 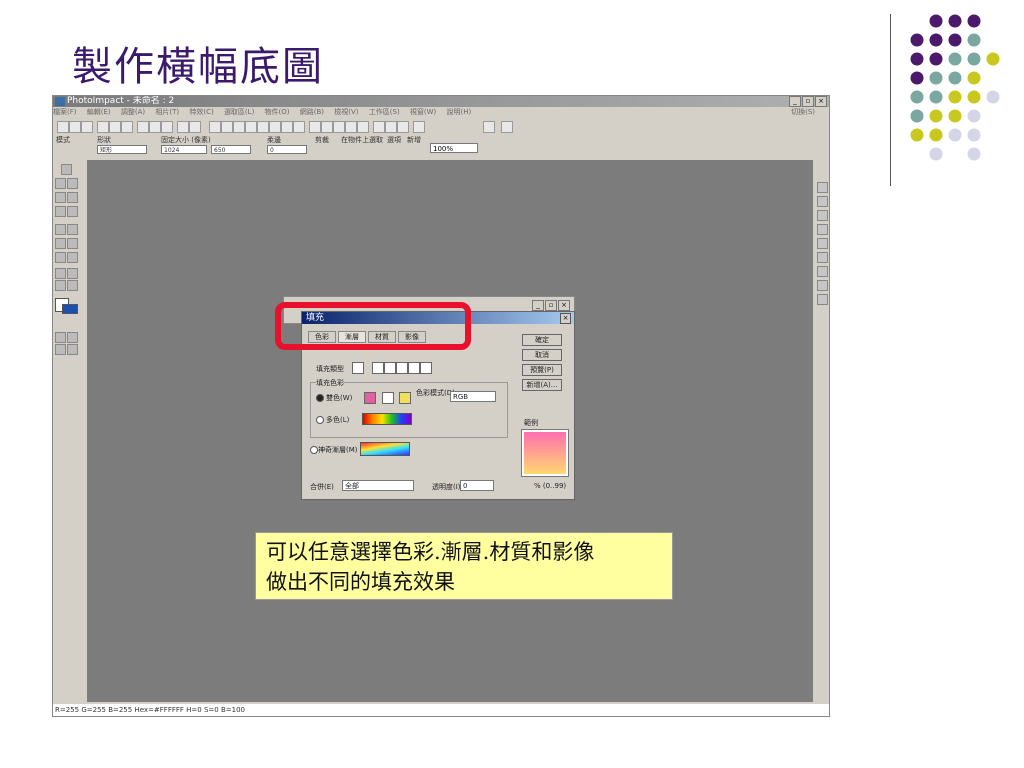 What do you see at coordinates (320, 420) in the screenshot?
I see `multi-color-radio` at bounding box center [320, 420].